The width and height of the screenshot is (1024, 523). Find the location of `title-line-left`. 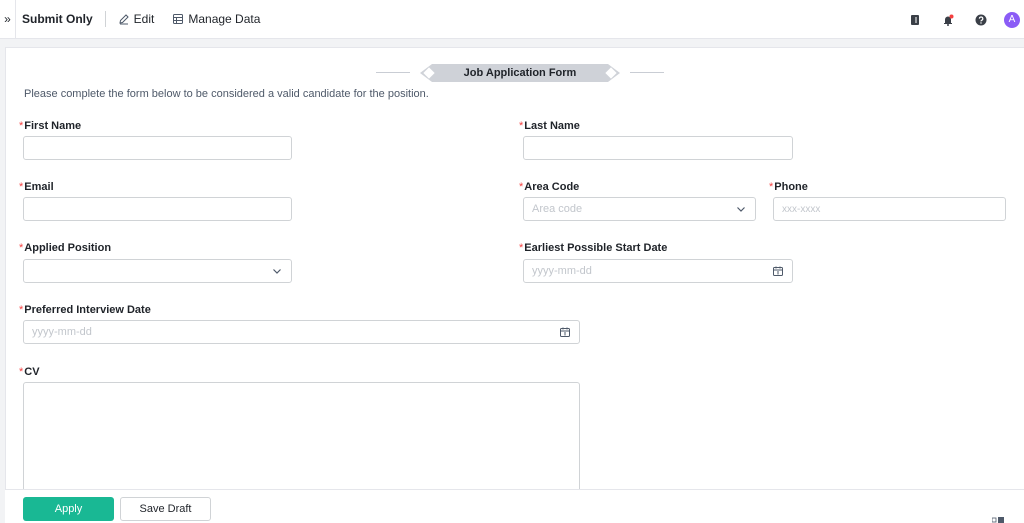

title-line-left is located at coordinates (393, 72).